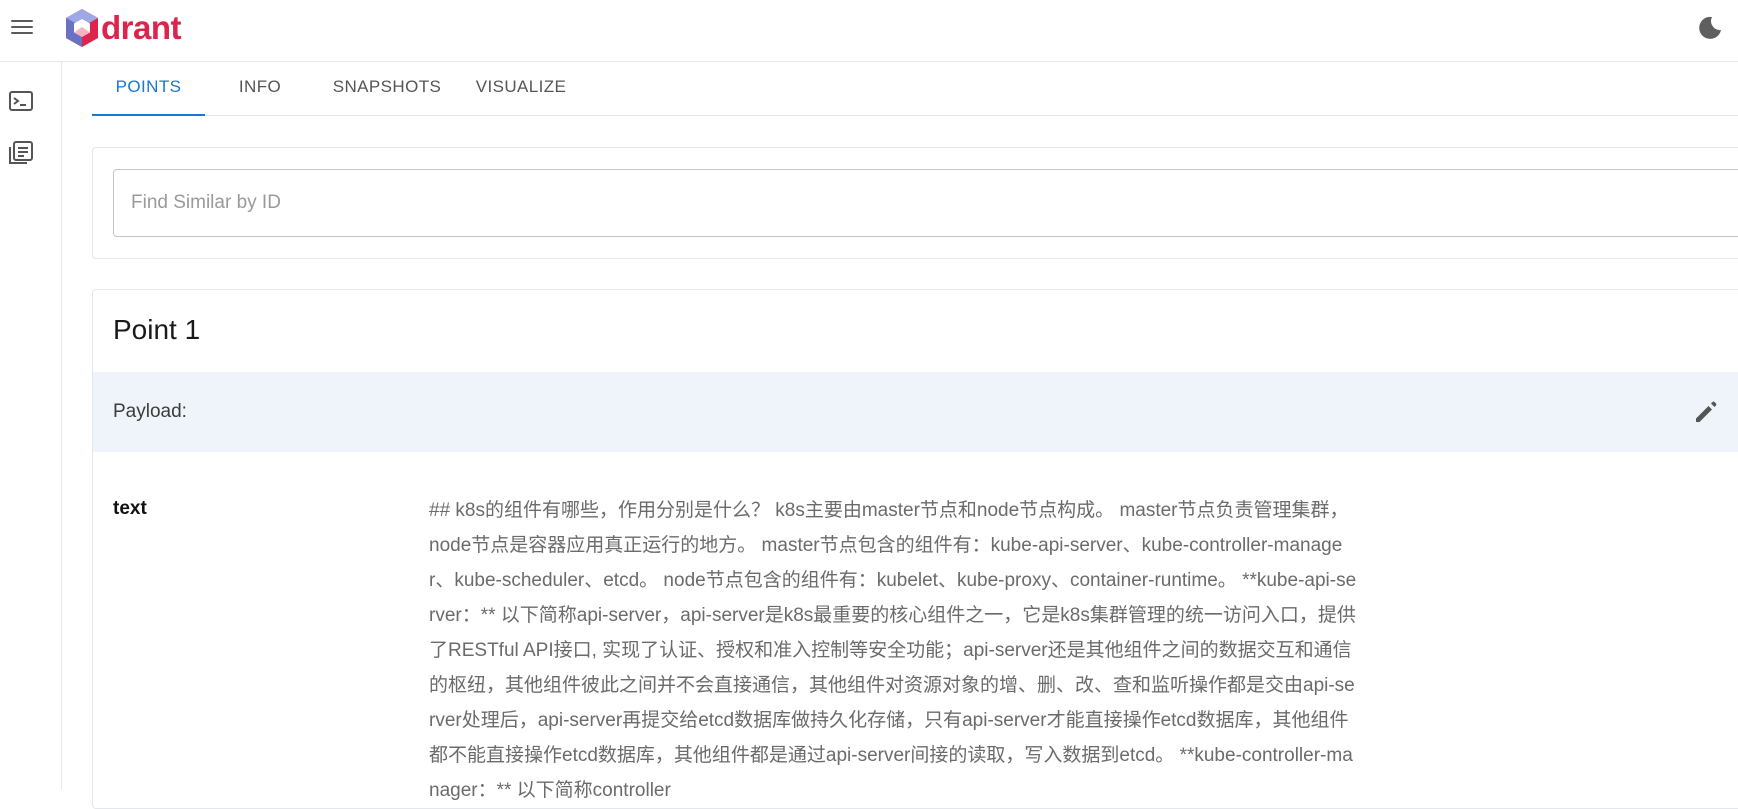 This screenshot has width=1738, height=809. I want to click on tab-points: POINTS, so click(148, 89).